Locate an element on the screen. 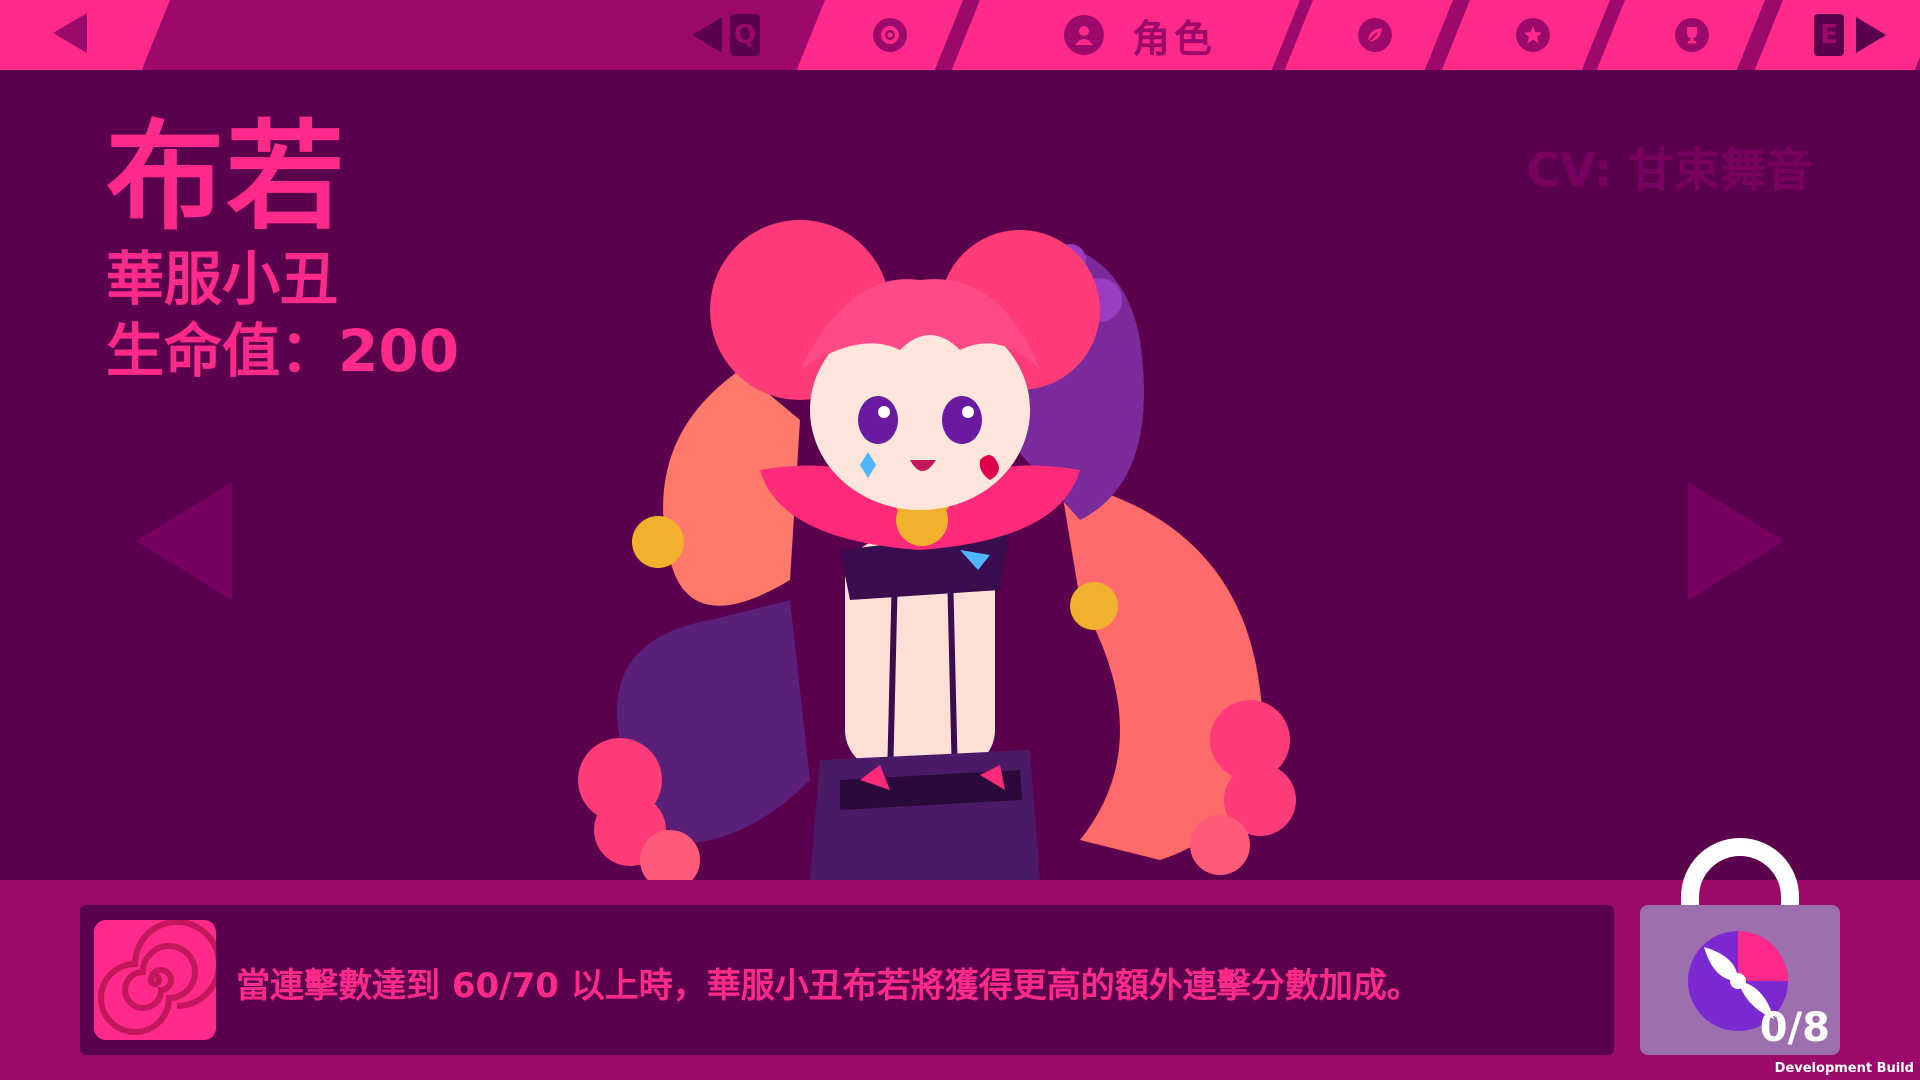 The height and width of the screenshot is (1080, 1920). character-icon is located at coordinates (1083, 35).